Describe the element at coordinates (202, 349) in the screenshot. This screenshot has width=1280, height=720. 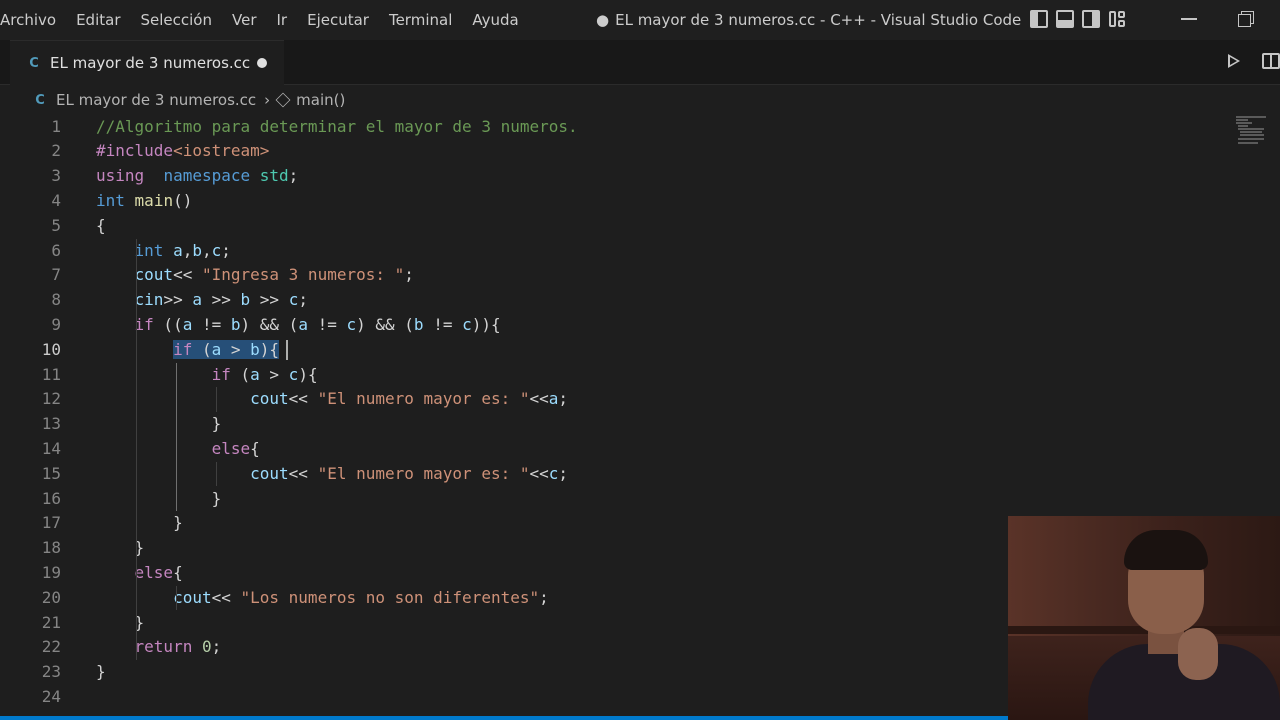
I see `code-token: (` at that location.